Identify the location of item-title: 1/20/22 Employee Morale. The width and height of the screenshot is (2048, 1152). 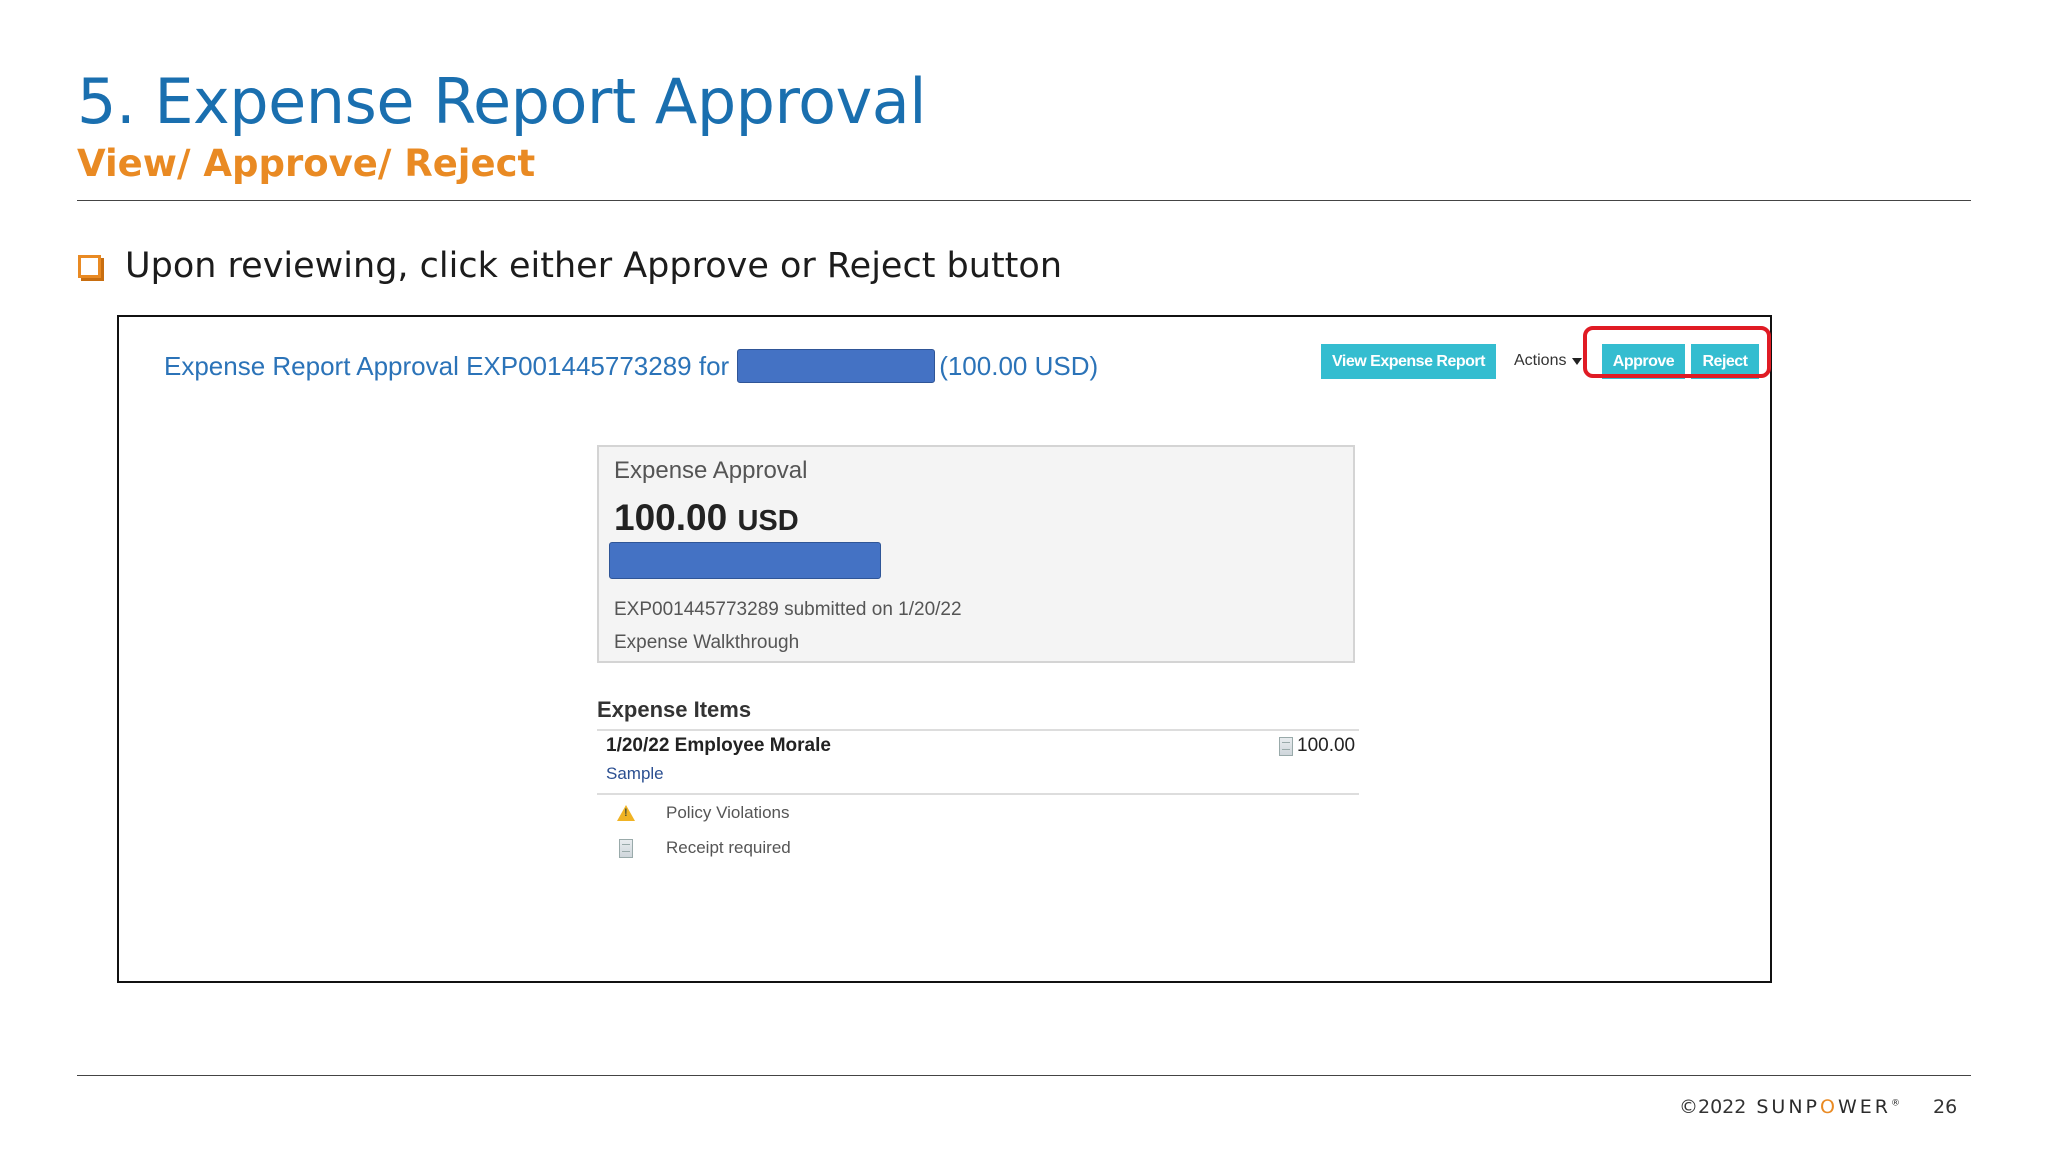
(718, 746).